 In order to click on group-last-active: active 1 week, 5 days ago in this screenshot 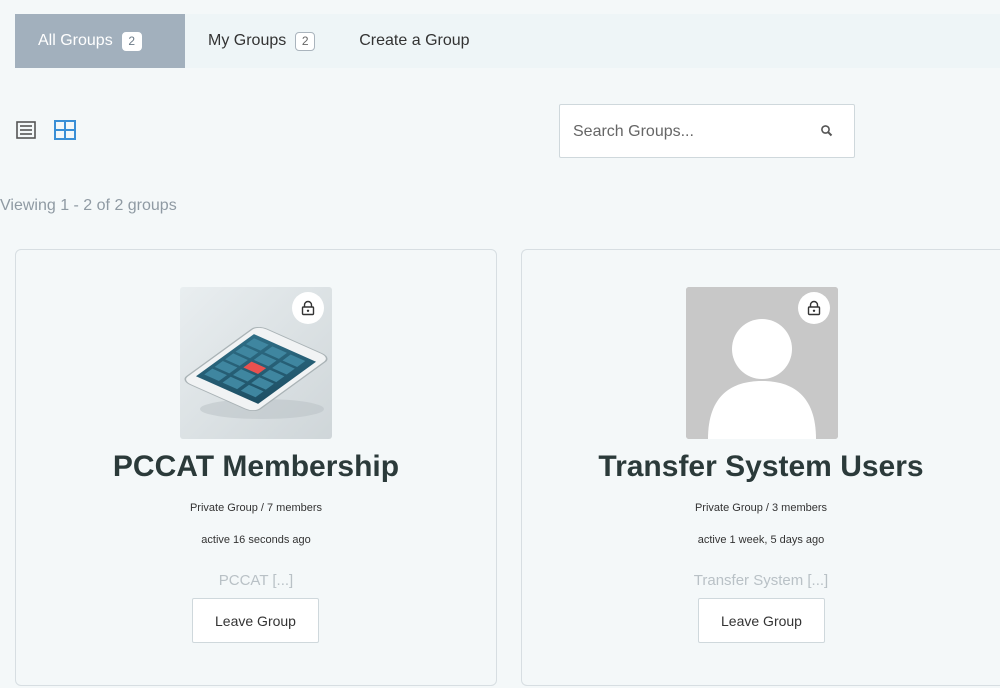, I will do `click(761, 540)`.